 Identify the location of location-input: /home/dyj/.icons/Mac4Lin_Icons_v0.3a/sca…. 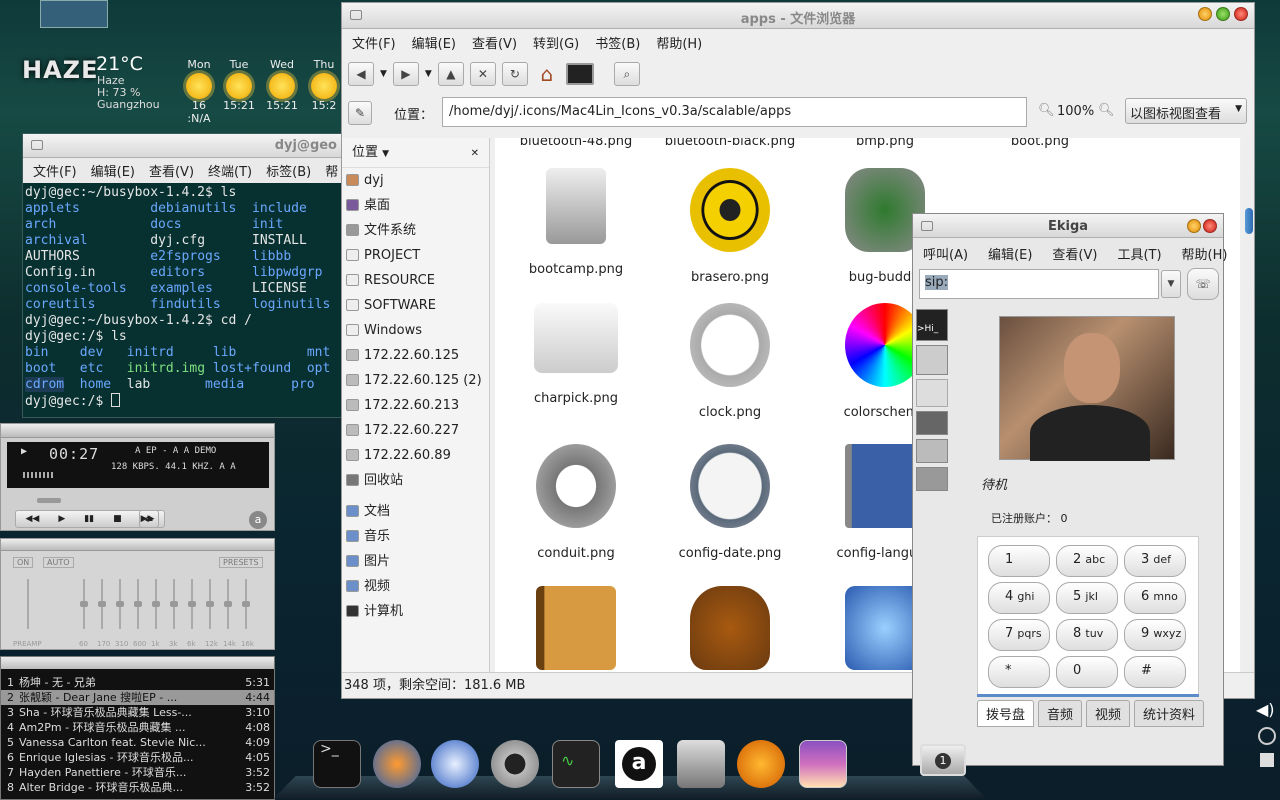
(734, 112).